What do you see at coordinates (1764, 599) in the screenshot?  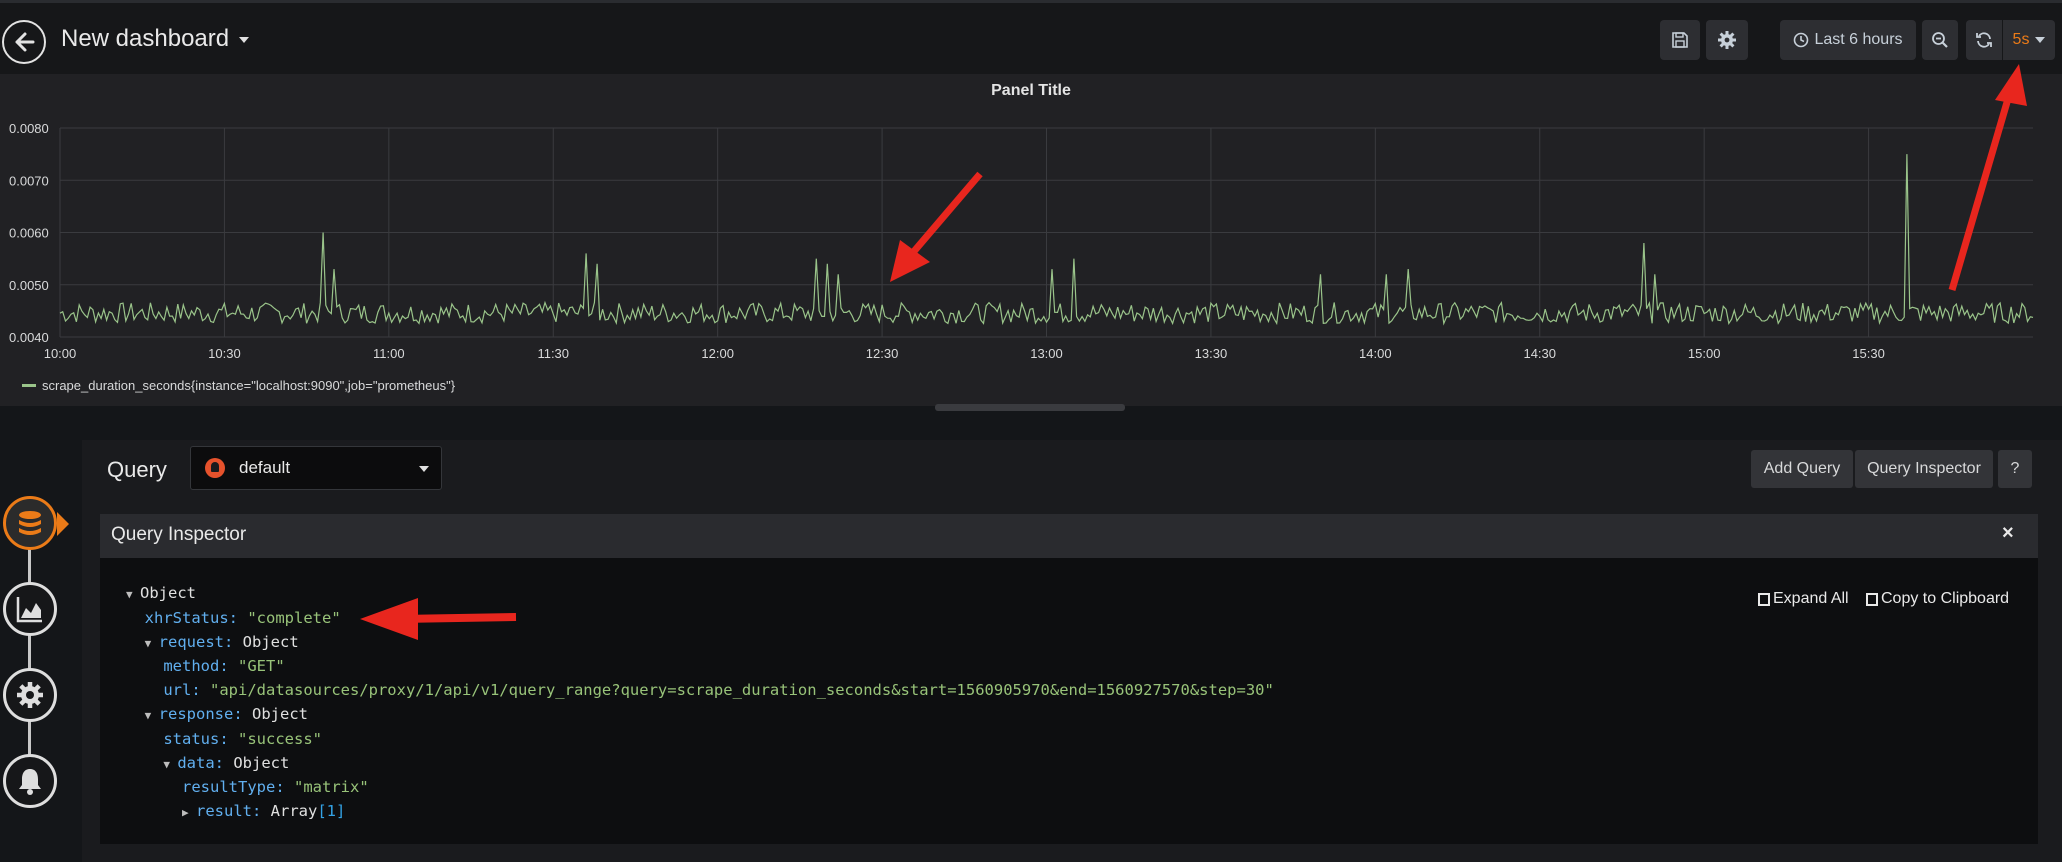 I see `plus-square-icon` at bounding box center [1764, 599].